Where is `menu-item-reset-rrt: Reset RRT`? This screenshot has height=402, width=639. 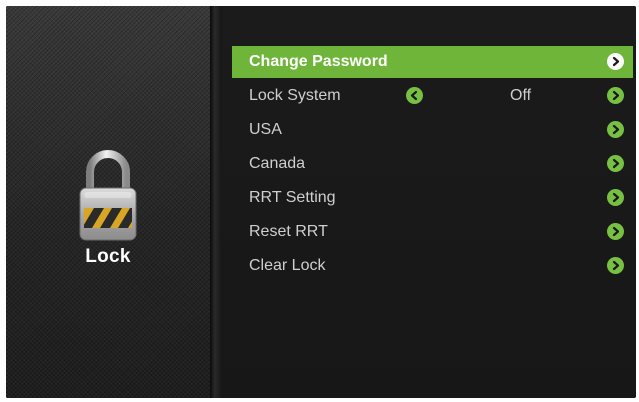
menu-item-reset-rrt: Reset RRT is located at coordinates (432, 232).